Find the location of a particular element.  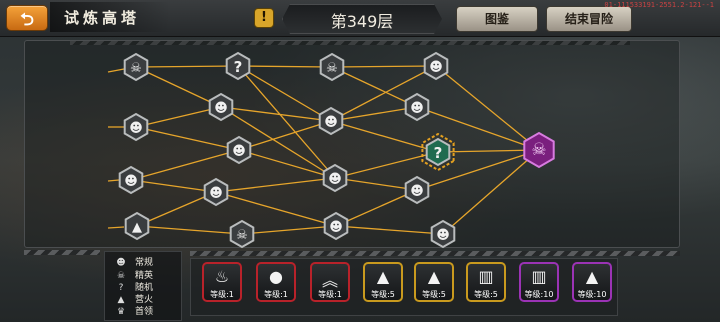

legend: ☻ 常规 ☠ 精英 ? 随机 ▲ 营火 ♛ 首领 is located at coordinates (143, 286).